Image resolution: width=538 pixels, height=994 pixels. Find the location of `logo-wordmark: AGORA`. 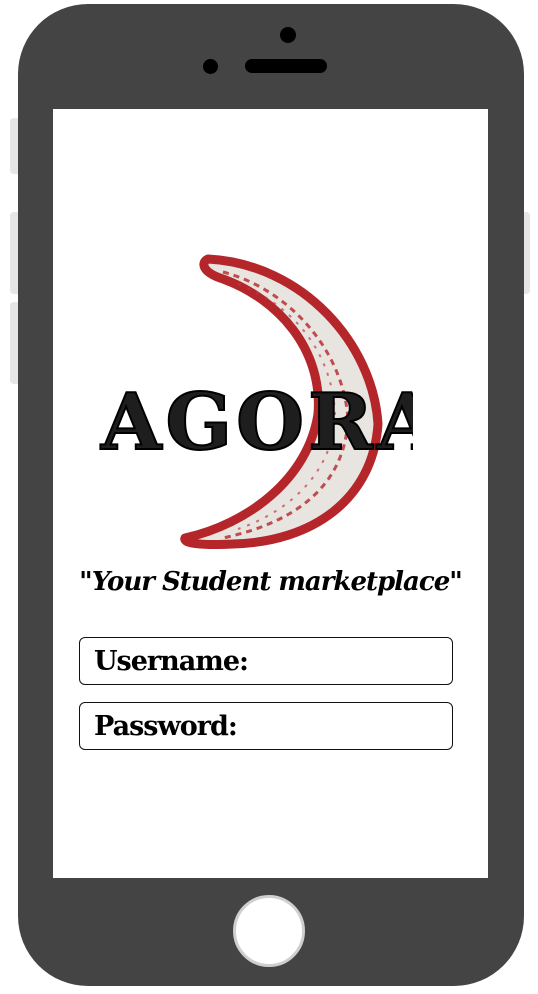

logo-wordmark: AGORA is located at coordinates (256, 422).